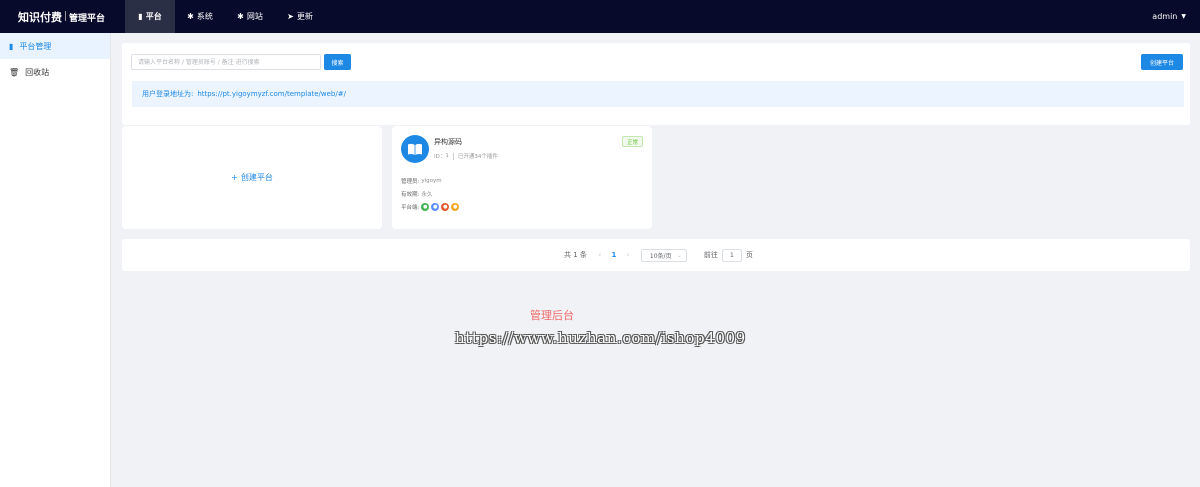 The image size is (1200, 487). I want to click on watermark-url: https://www.huzhan.com/ishop4009, so click(600, 338).